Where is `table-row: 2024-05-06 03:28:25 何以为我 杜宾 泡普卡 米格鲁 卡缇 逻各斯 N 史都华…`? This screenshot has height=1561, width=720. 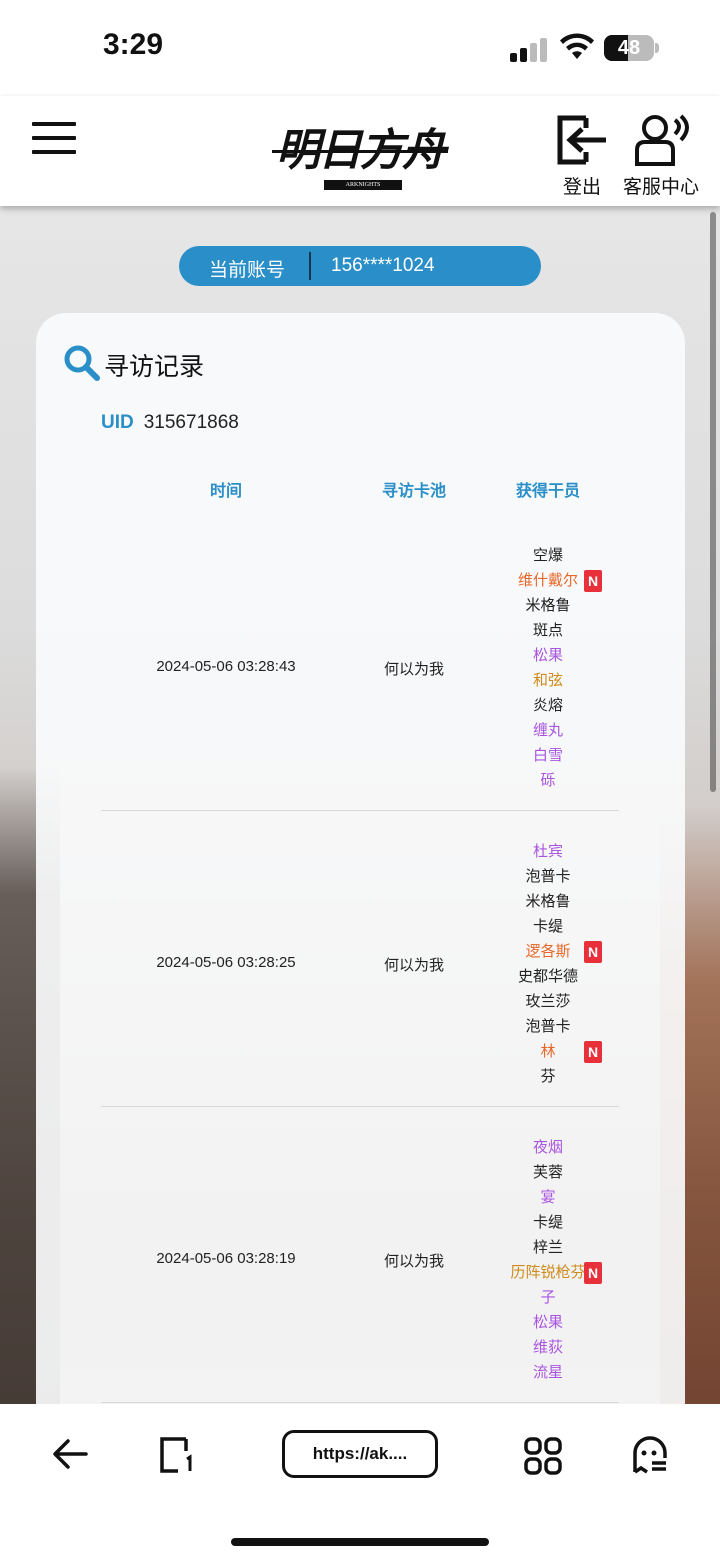
table-row: 2024-05-06 03:28:25 何以为我 杜宾 泡普卡 米格鲁 卡缇 逻各斯 N 史都华… is located at coordinates (360, 964).